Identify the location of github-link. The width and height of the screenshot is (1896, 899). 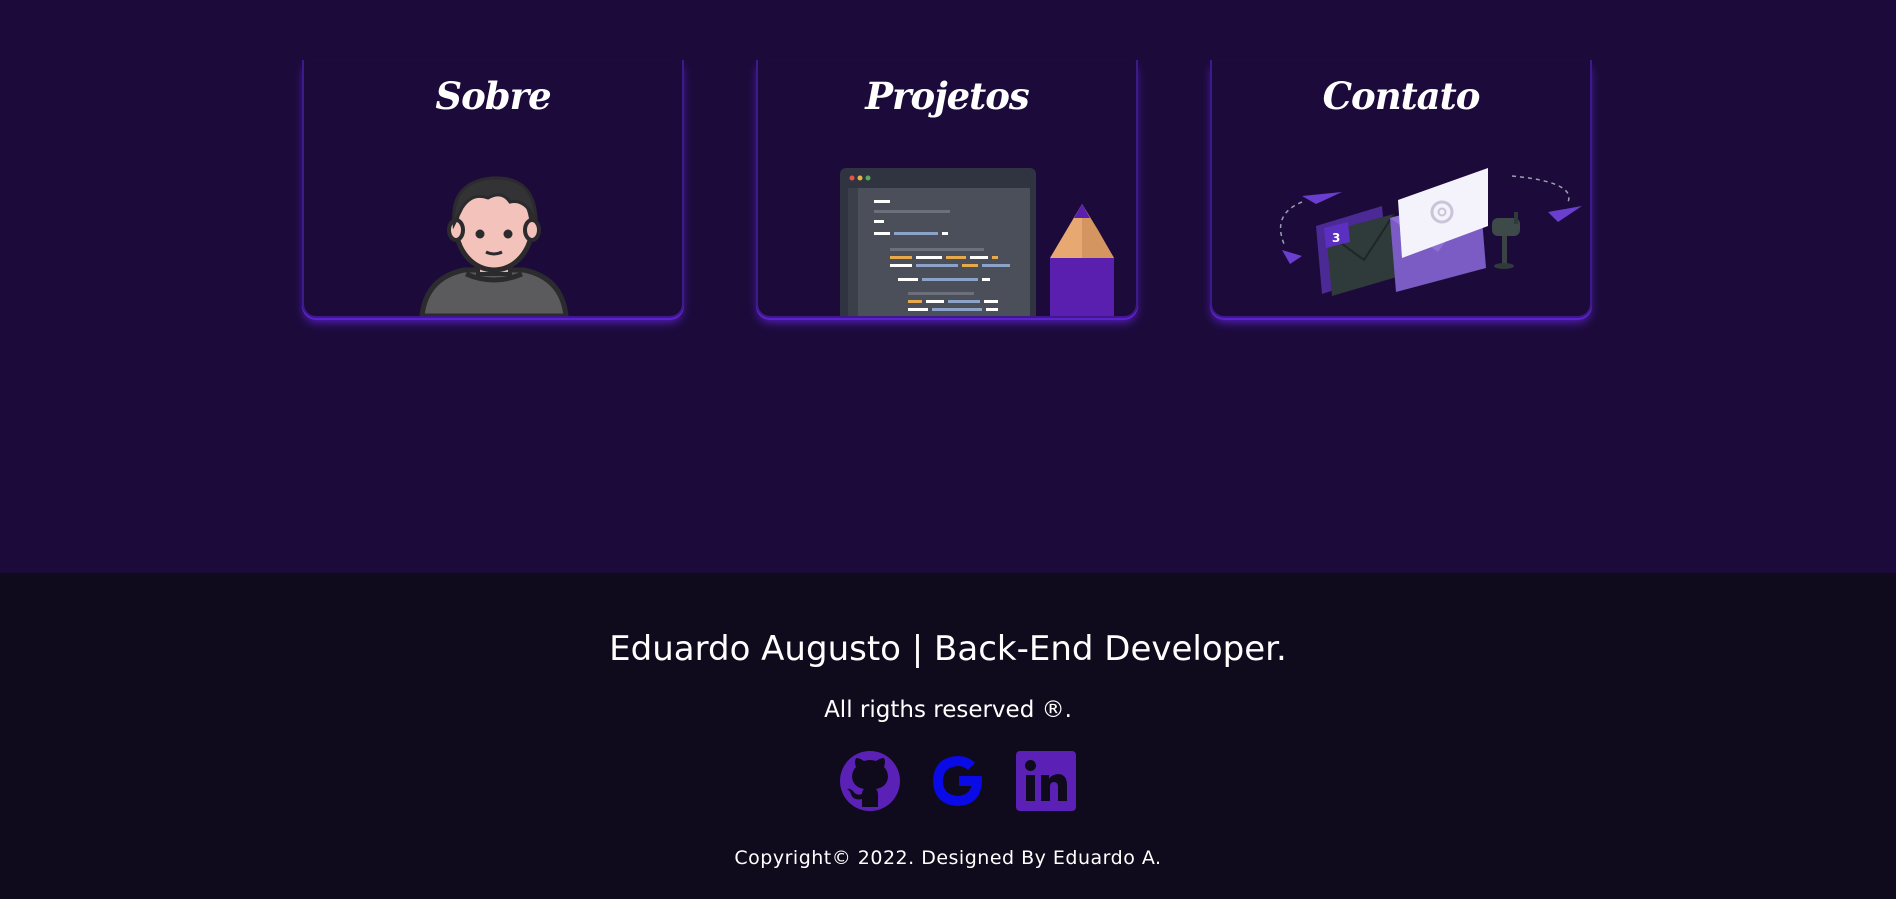
(870, 781).